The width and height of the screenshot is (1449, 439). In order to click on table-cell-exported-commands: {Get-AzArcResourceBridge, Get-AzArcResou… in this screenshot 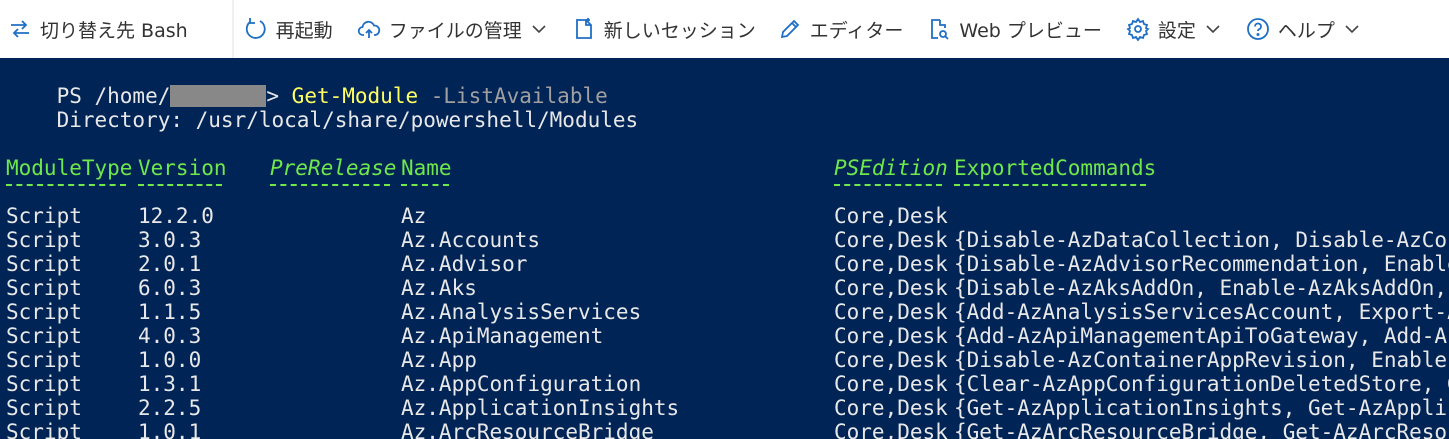, I will do `click(1201, 429)`.